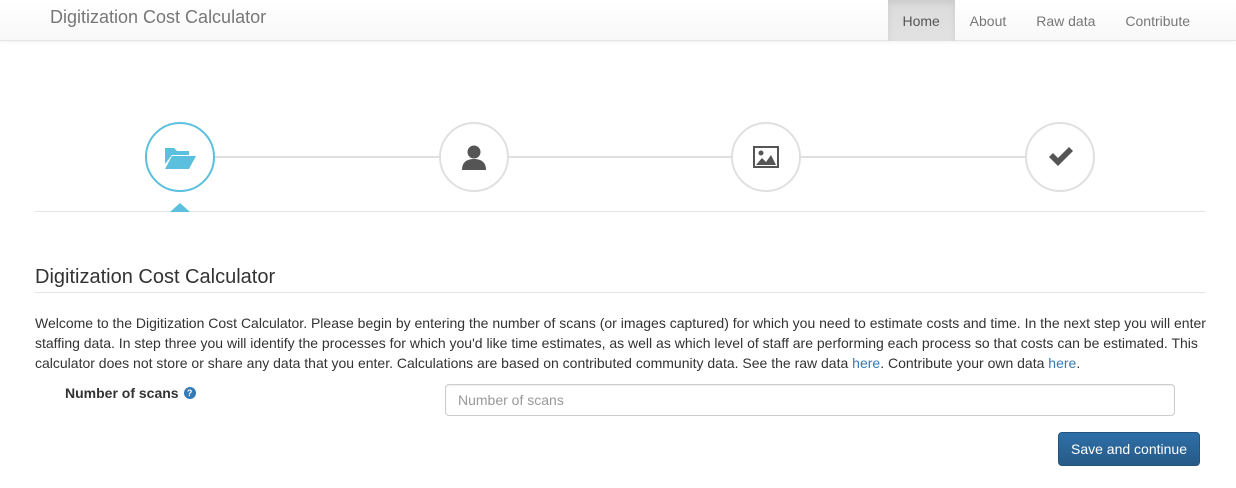 This screenshot has height=488, width=1236. What do you see at coordinates (1129, 449) in the screenshot?
I see `save-and-continue-button: Save and continue` at bounding box center [1129, 449].